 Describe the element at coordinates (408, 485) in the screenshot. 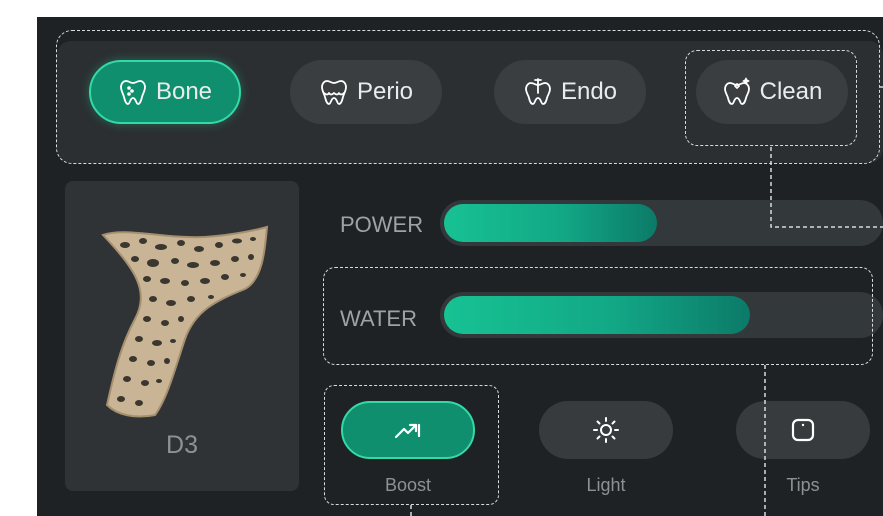

I see `boost-label: Boost` at that location.